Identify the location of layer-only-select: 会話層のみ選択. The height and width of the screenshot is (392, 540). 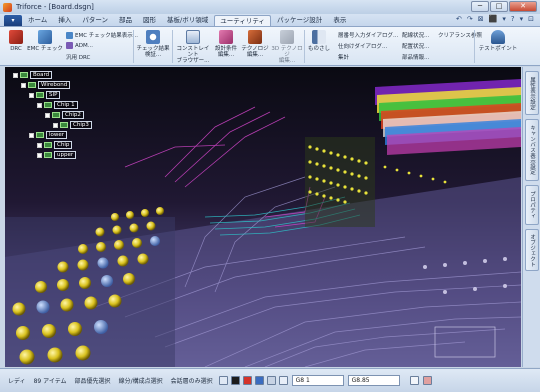
(192, 380).